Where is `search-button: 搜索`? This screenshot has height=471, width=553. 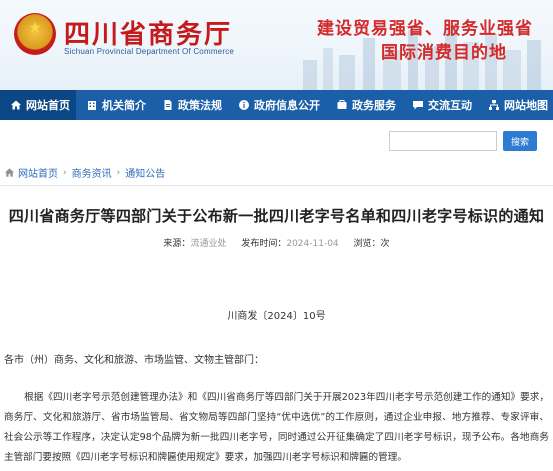 search-button: 搜索 is located at coordinates (520, 141).